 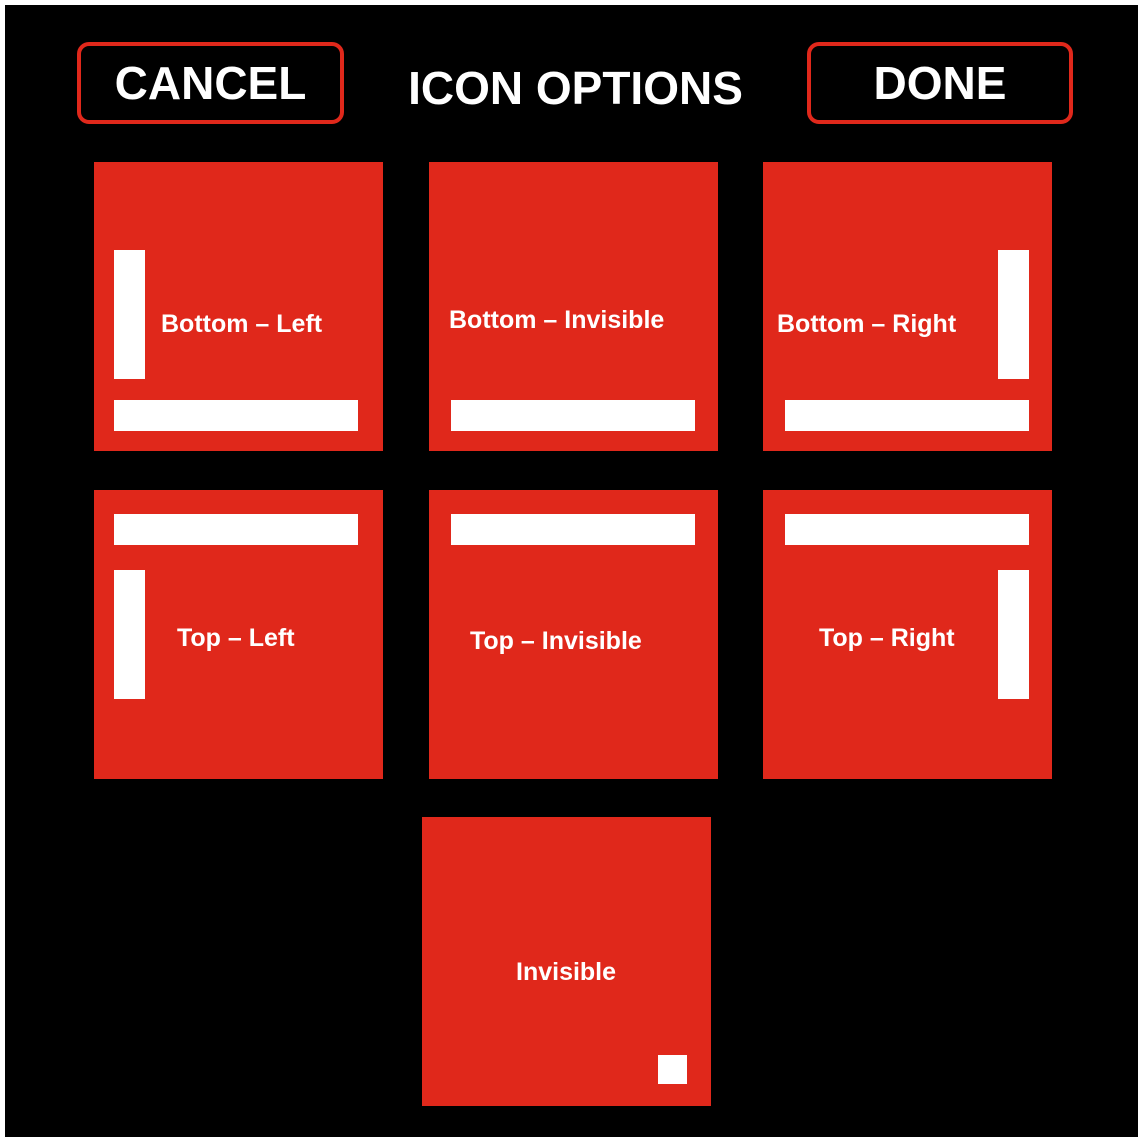 I want to click on option-label: Invisible, so click(x=566, y=972).